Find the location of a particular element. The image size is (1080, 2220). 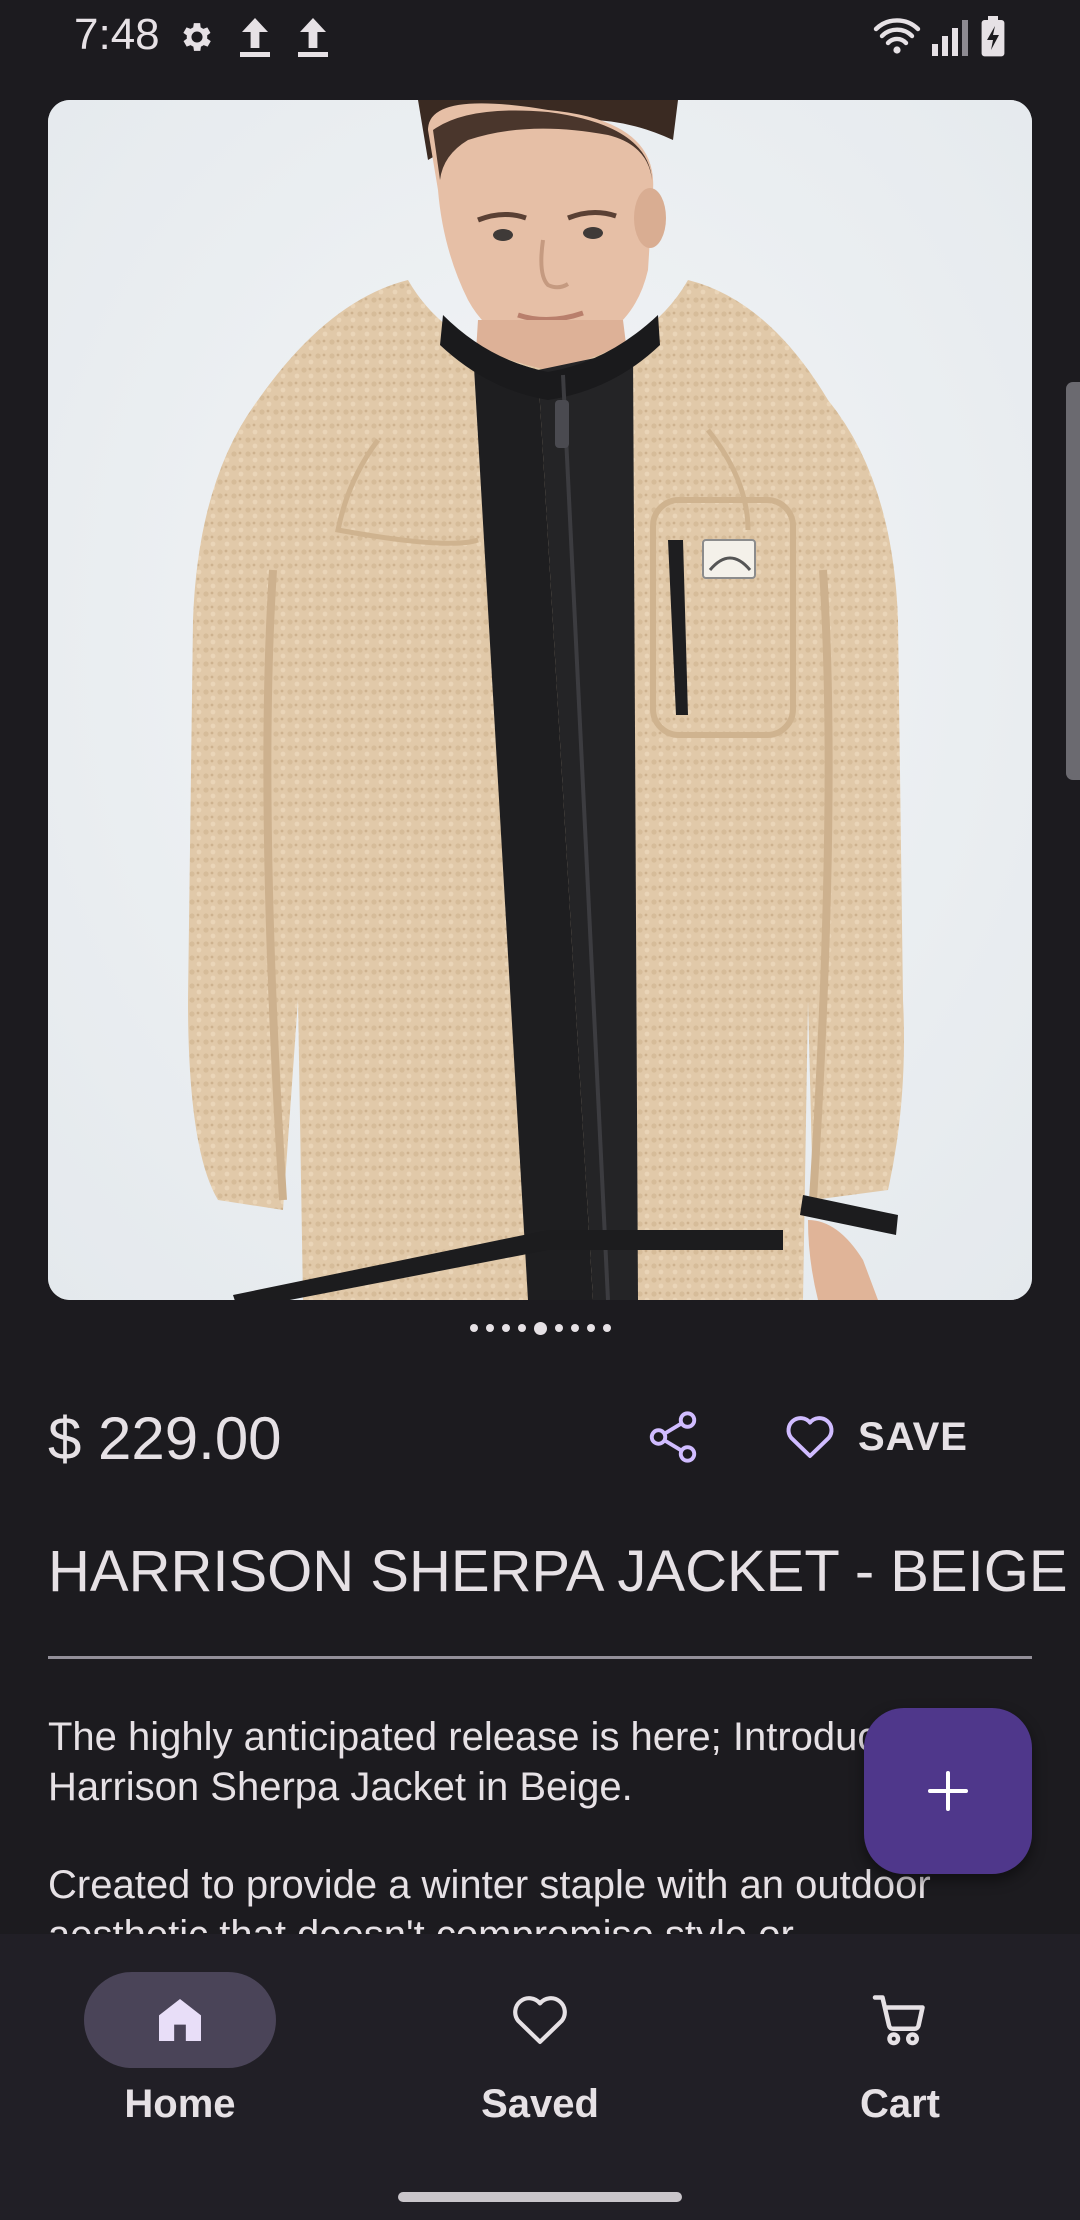

cart-icon is located at coordinates (898, 2020).